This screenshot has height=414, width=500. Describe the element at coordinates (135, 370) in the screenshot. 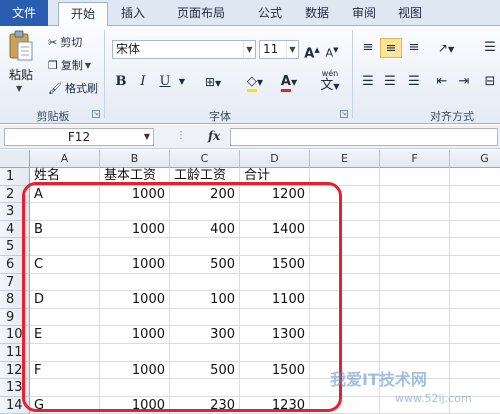

I see `cell-b12: 1000` at that location.